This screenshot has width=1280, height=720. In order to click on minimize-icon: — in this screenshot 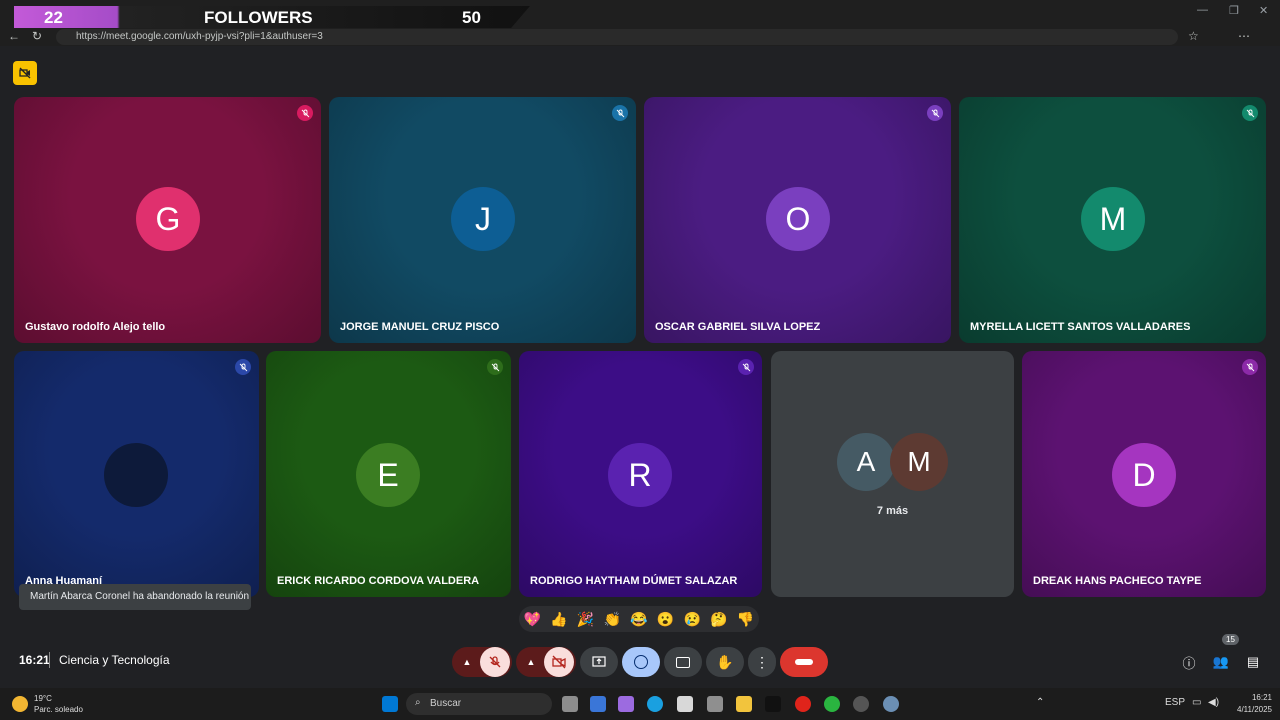, I will do `click(1202, 10)`.